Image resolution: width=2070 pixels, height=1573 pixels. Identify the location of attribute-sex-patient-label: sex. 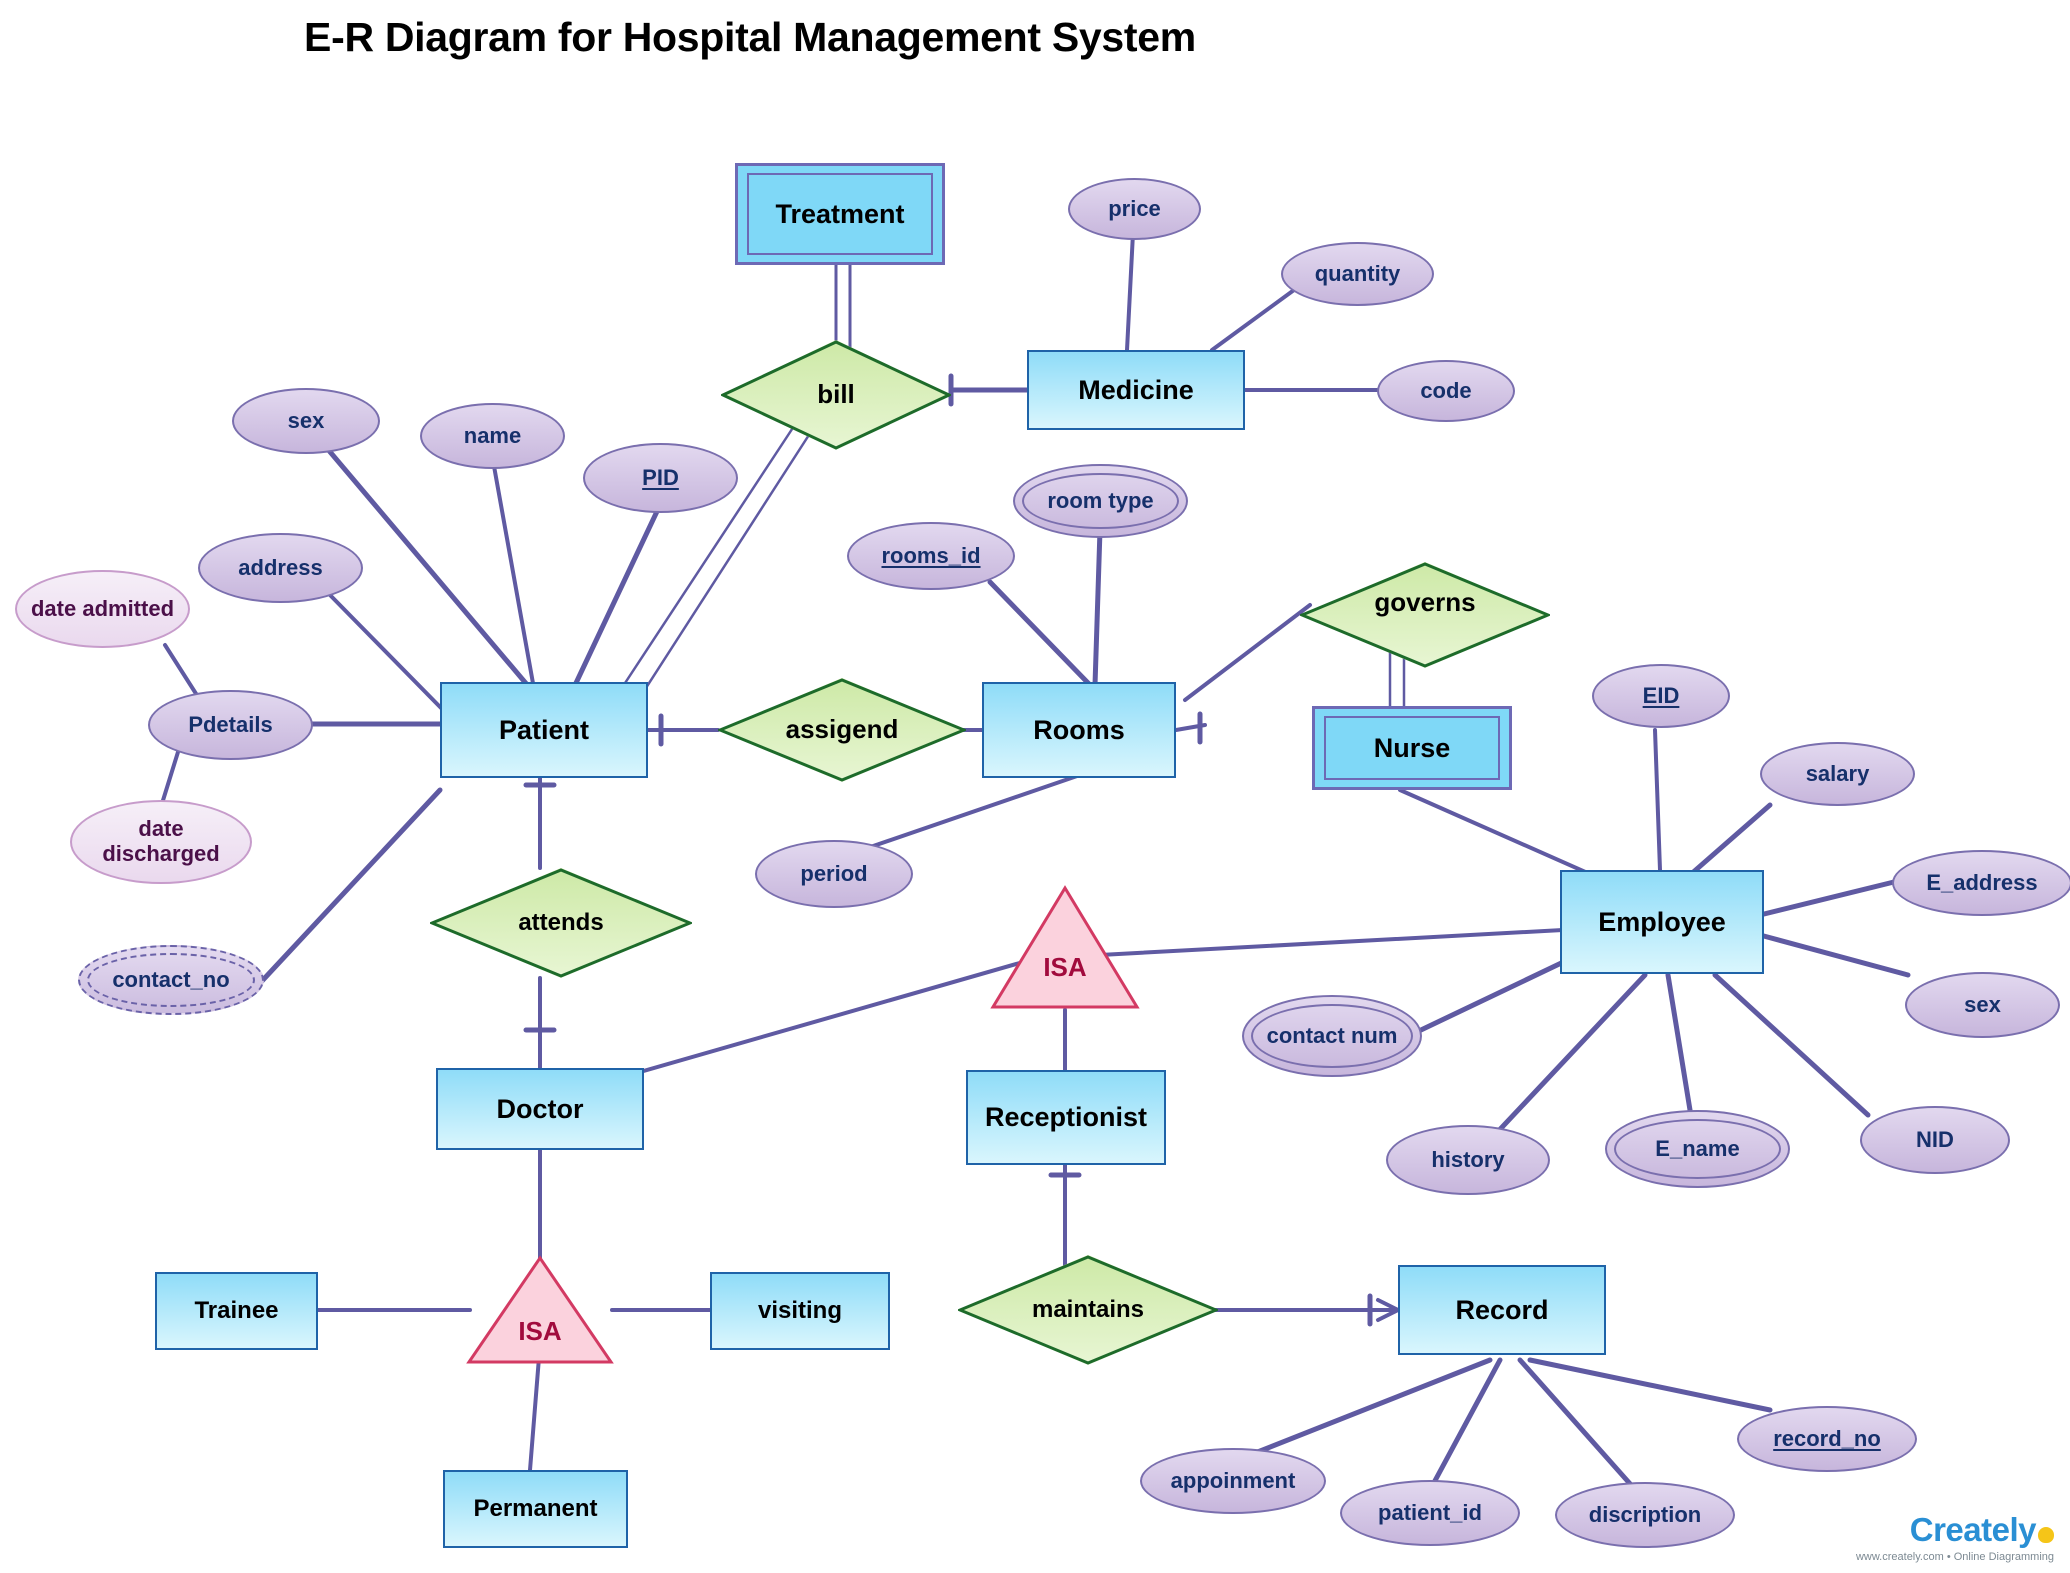
(306, 420).